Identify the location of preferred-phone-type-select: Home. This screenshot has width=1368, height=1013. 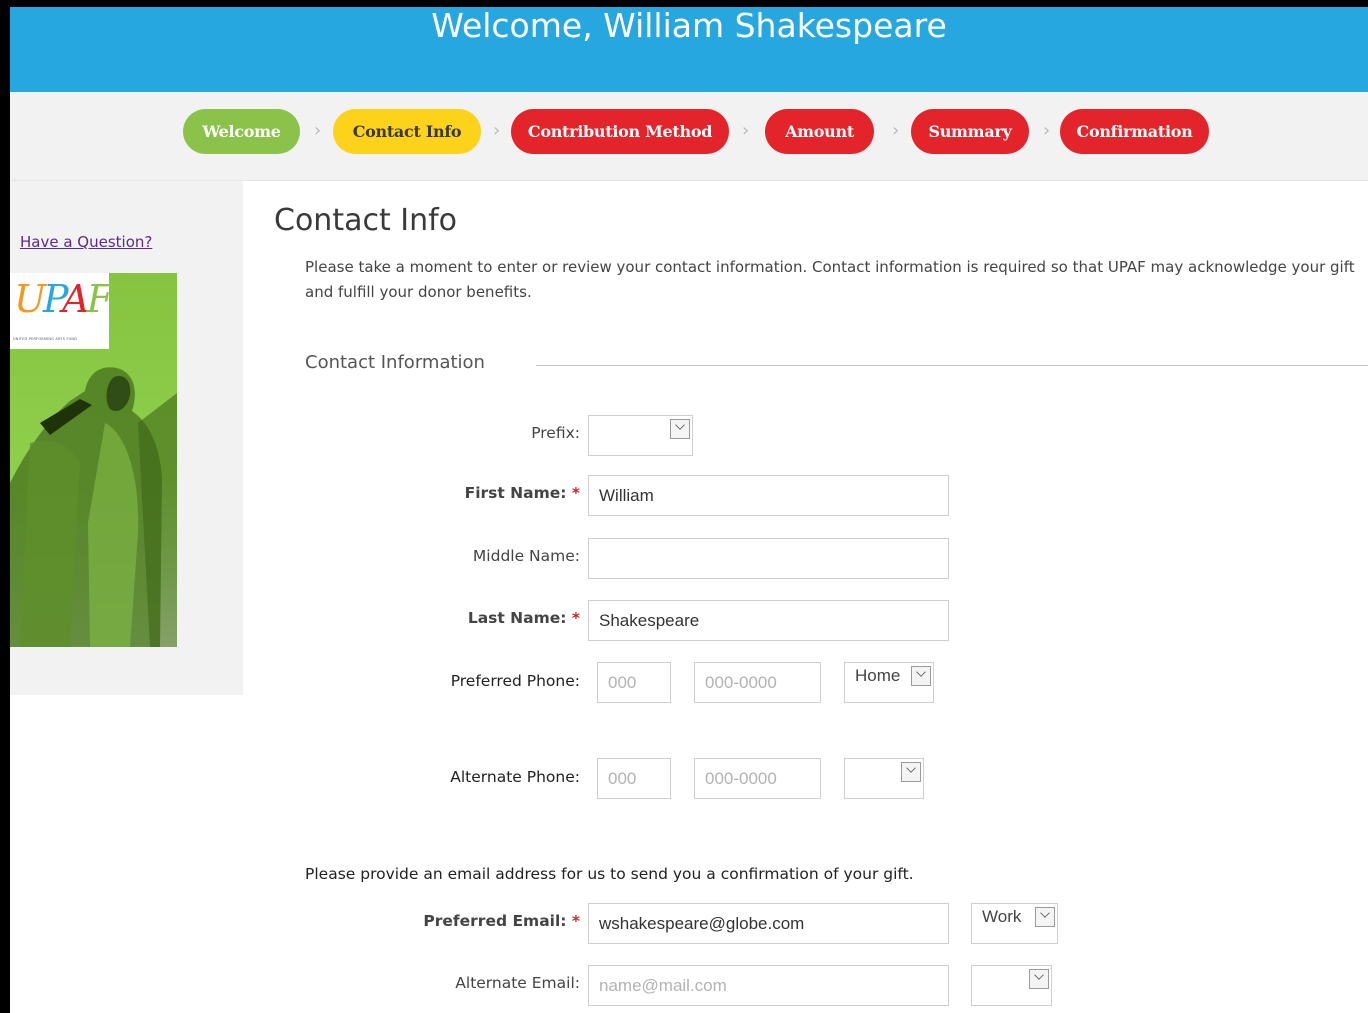
(889, 682).